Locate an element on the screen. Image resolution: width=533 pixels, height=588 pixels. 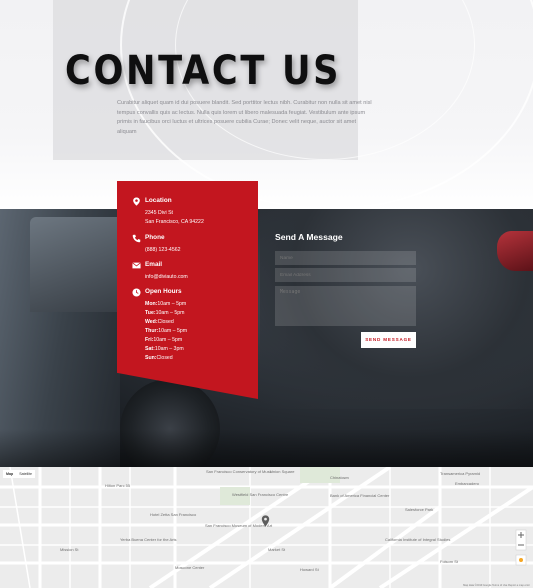
hours-row: Tue:10am – 5pm is located at coordinates (164, 313).